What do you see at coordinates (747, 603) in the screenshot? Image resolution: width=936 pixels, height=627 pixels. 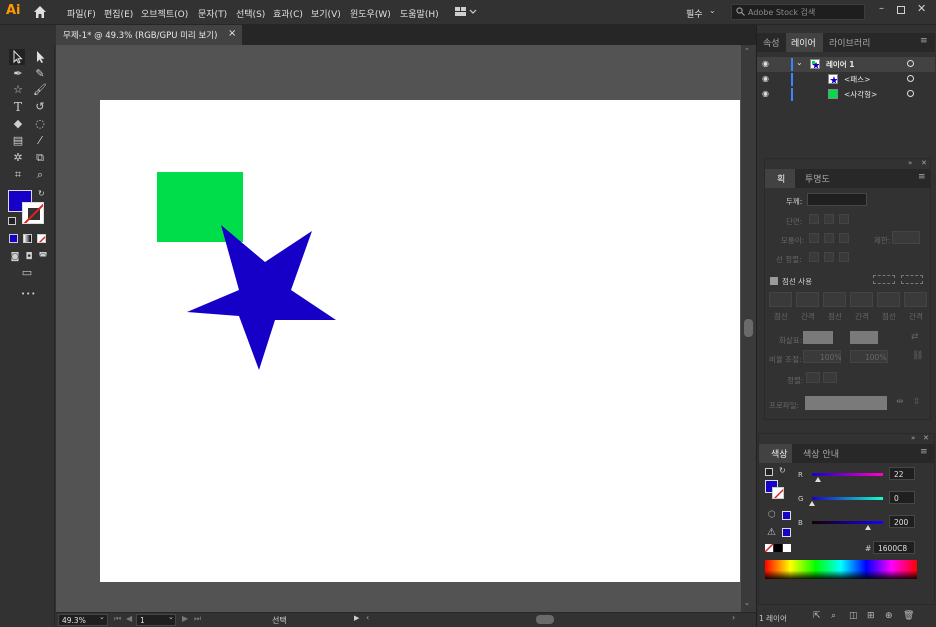 I see `scroll-down-icon: ⌄` at bounding box center [747, 603].